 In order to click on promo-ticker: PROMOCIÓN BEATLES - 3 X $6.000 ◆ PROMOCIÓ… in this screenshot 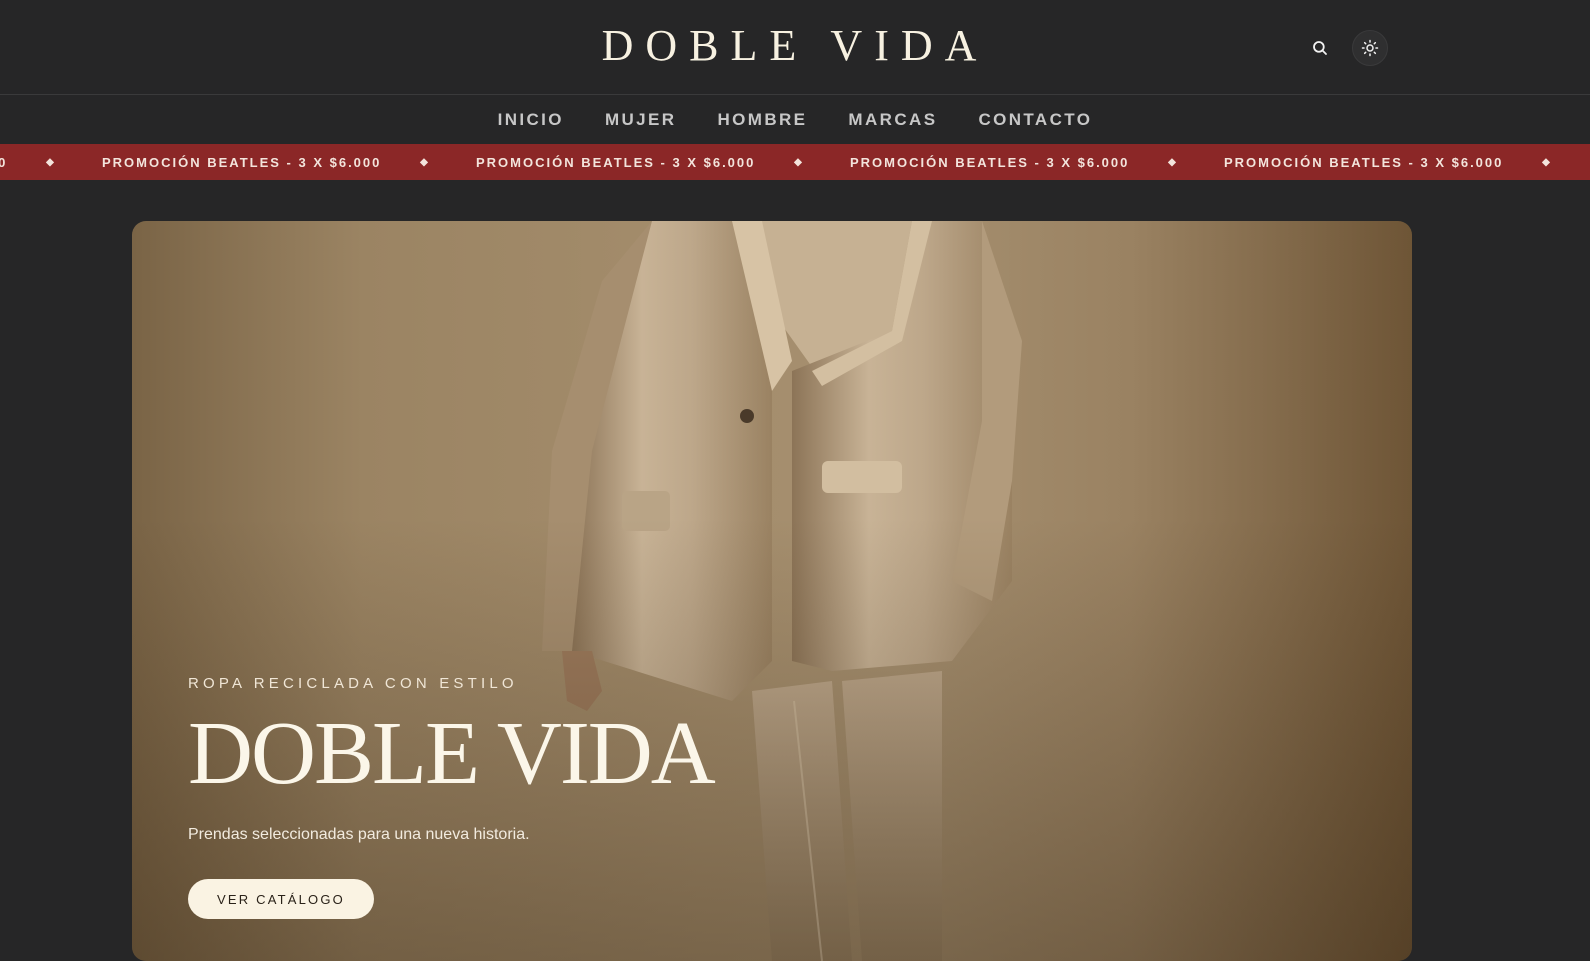, I will do `click(795, 162)`.